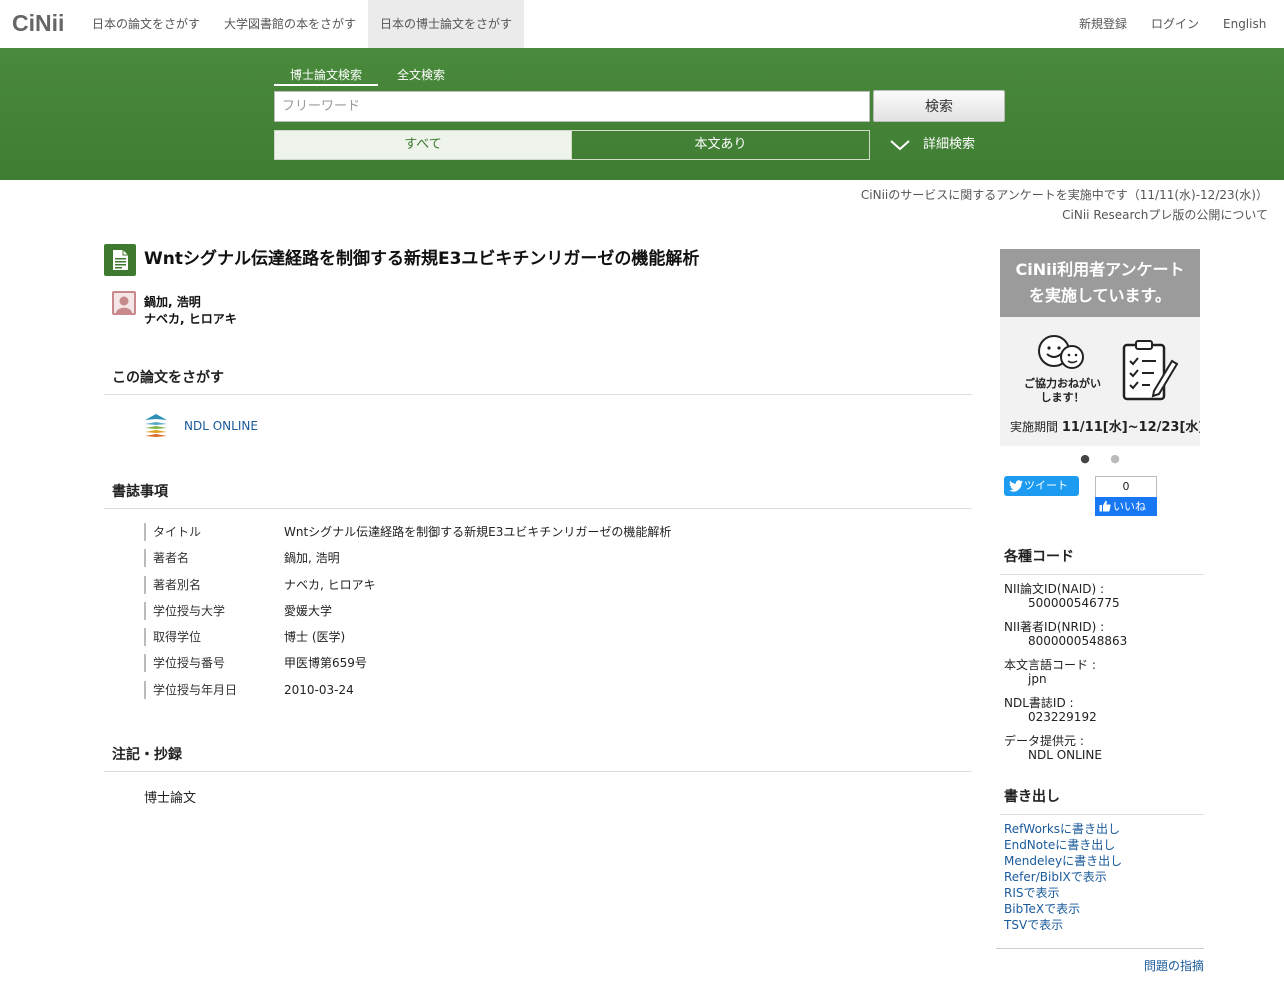  Describe the element at coordinates (1100, 283) in the screenshot. I see `banner-heading: CiNii利用者アンケート を実施しています。` at that location.